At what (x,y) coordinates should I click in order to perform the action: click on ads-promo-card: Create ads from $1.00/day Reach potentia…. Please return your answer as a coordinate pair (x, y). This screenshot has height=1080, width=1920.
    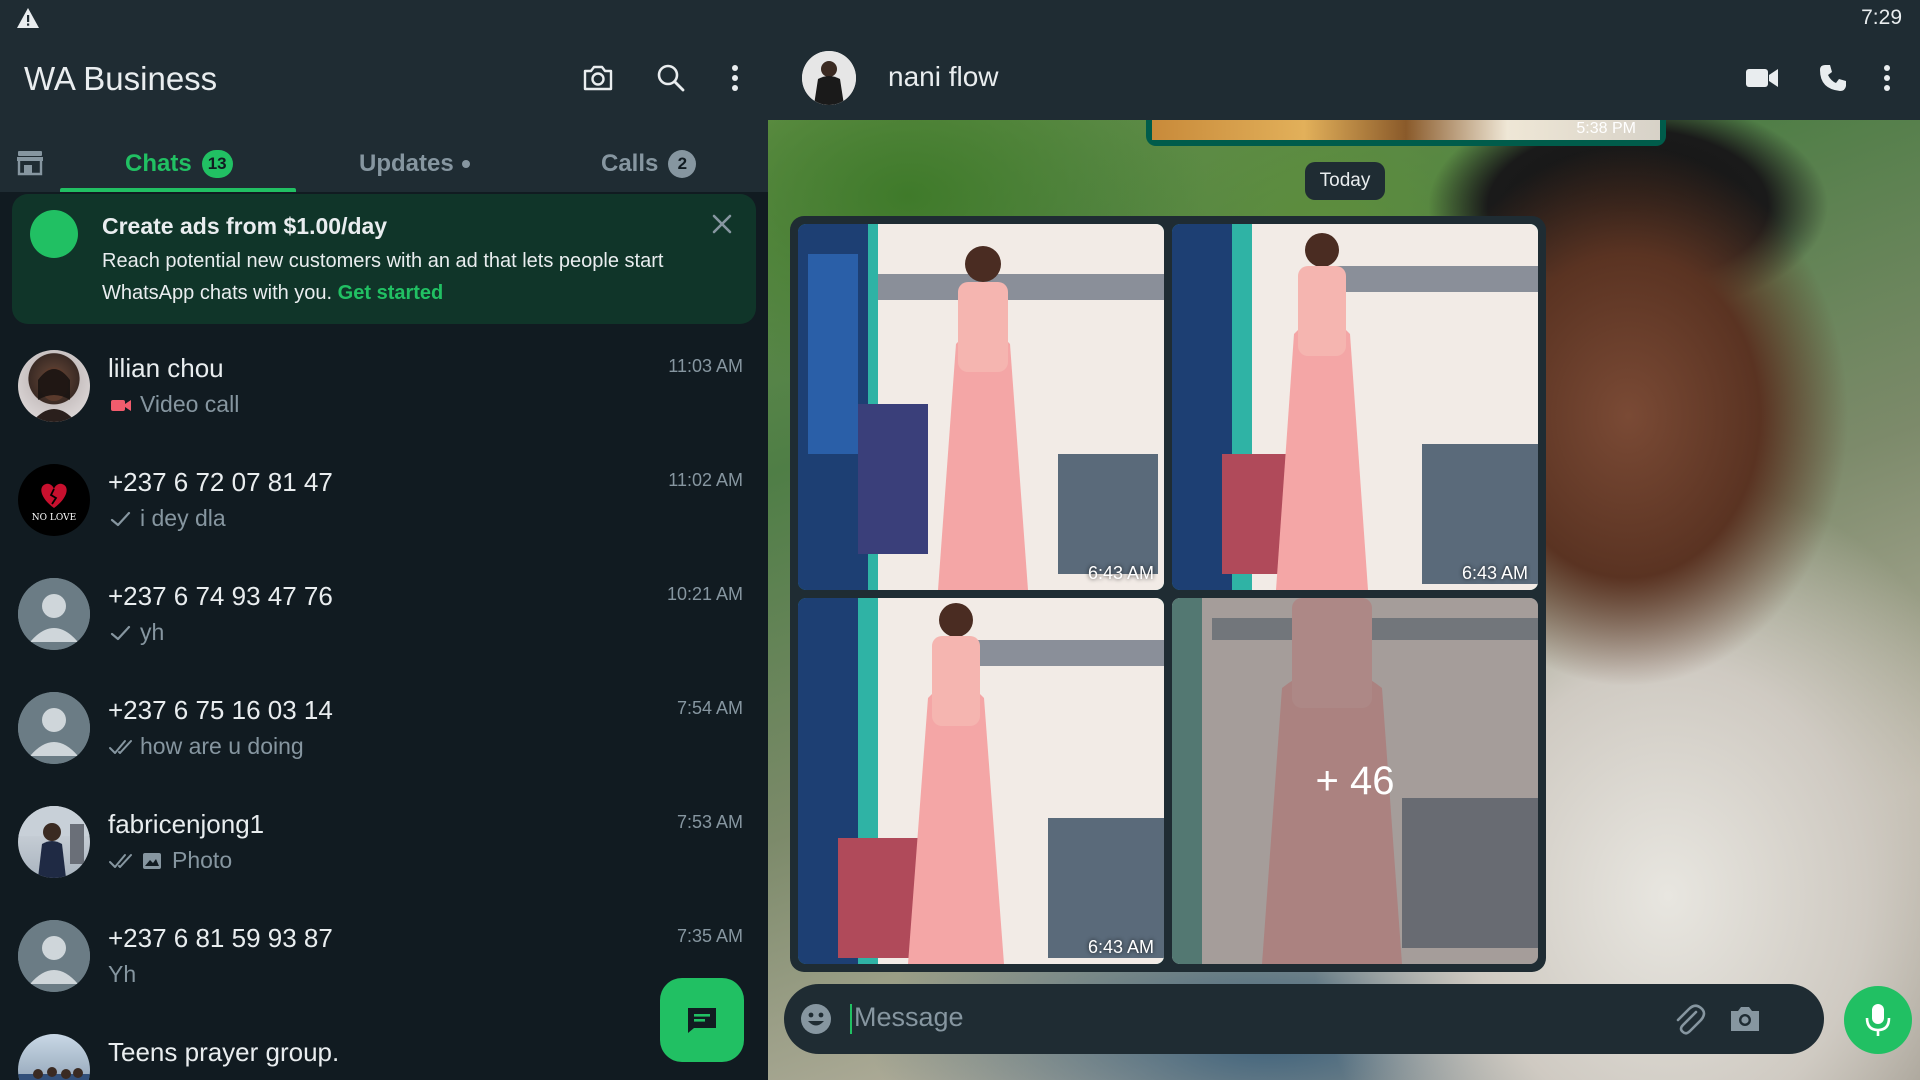
    Looking at the image, I should click on (384, 259).